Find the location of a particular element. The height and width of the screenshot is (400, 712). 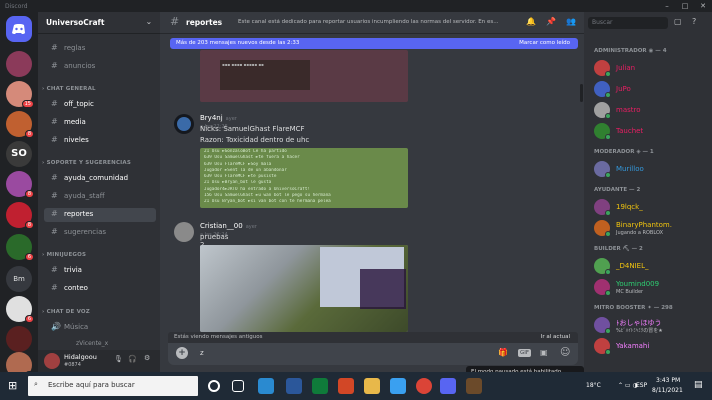

channel-reglas: # reglas is located at coordinates (100, 49).